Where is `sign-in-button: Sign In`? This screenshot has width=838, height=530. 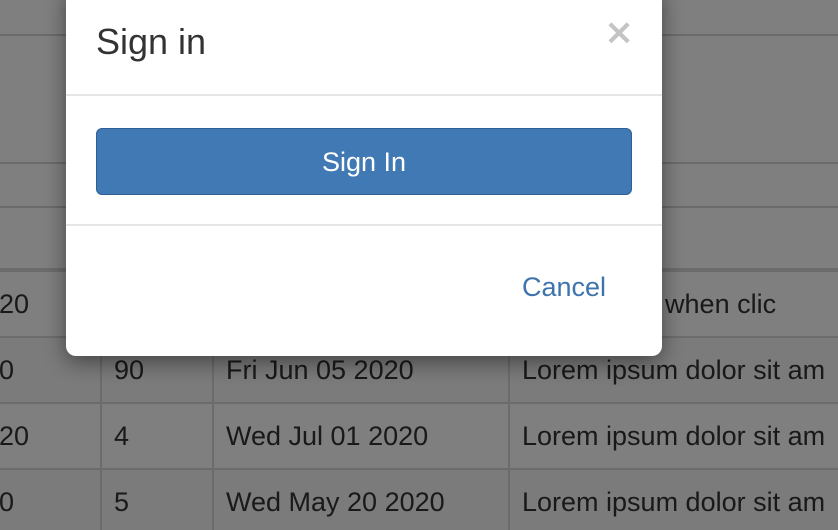
sign-in-button: Sign In is located at coordinates (364, 161).